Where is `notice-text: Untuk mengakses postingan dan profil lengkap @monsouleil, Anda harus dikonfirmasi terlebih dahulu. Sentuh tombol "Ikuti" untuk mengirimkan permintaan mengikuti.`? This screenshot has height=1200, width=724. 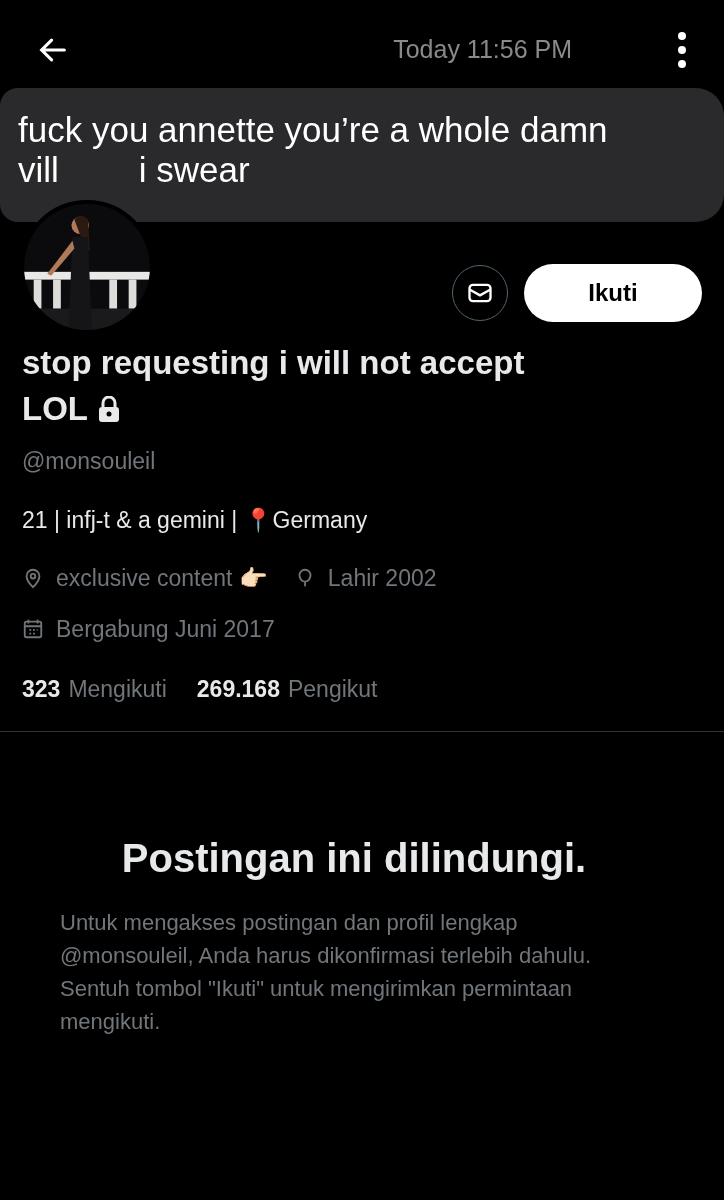
notice-text: Untuk mengakses postingan dan profil lengkap @monsouleil, Anda harus dikonfirmasi terlebih dahulu. Sentuh tombol "Ikuti" untuk mengirimkan permintaan mengikuti. is located at coordinates (326, 972).